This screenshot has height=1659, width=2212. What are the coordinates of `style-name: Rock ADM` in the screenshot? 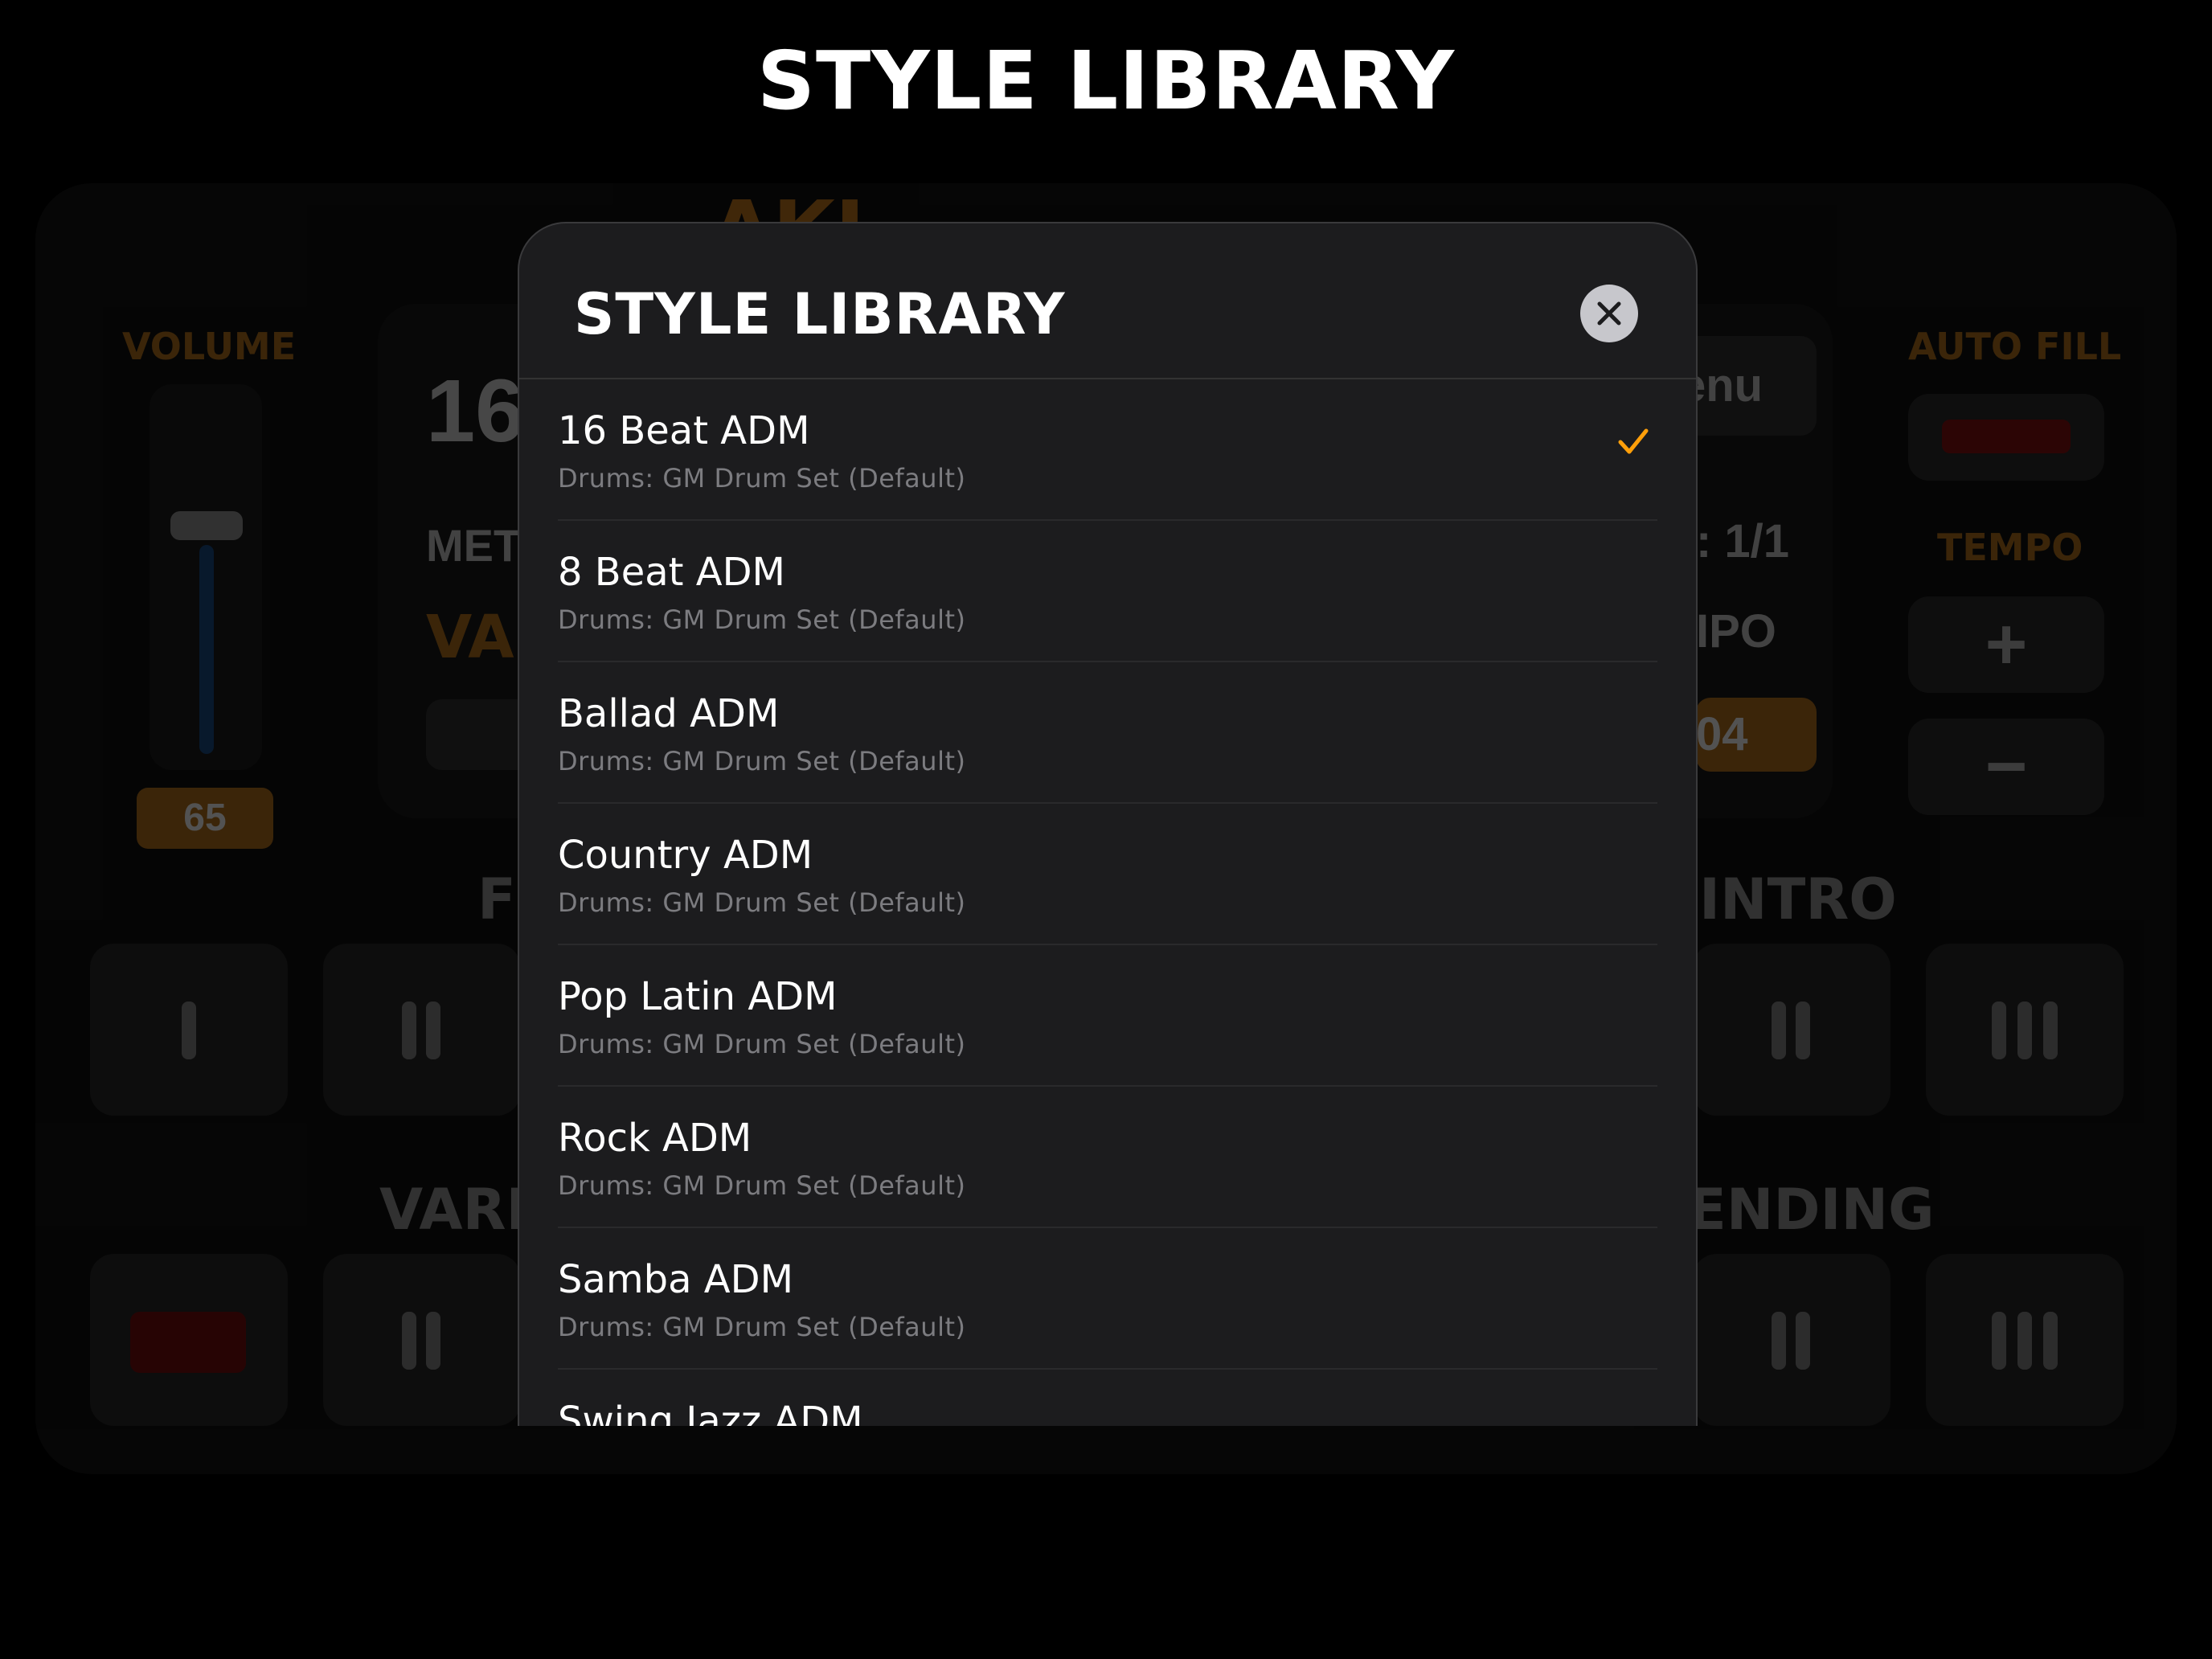 It's located at (655, 1138).